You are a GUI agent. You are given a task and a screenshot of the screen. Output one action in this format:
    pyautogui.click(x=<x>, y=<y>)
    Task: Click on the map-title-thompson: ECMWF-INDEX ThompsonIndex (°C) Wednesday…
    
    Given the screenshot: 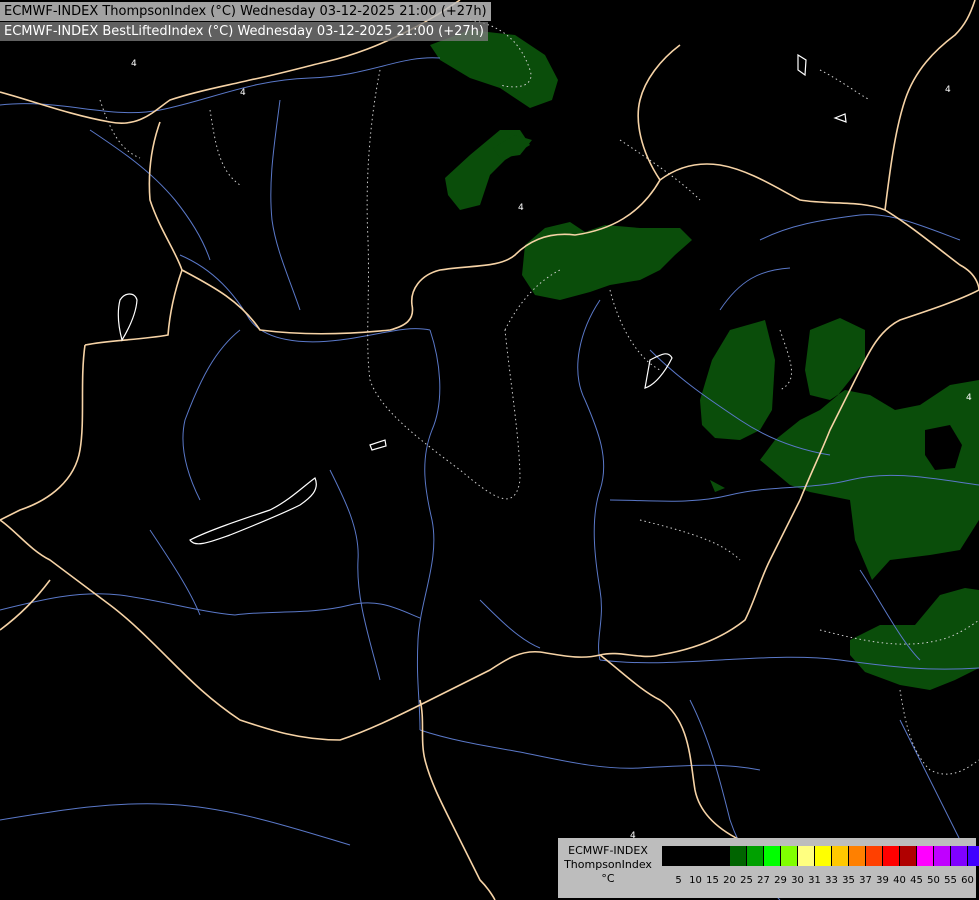 What is the action you would take?
    pyautogui.click(x=245, y=11)
    